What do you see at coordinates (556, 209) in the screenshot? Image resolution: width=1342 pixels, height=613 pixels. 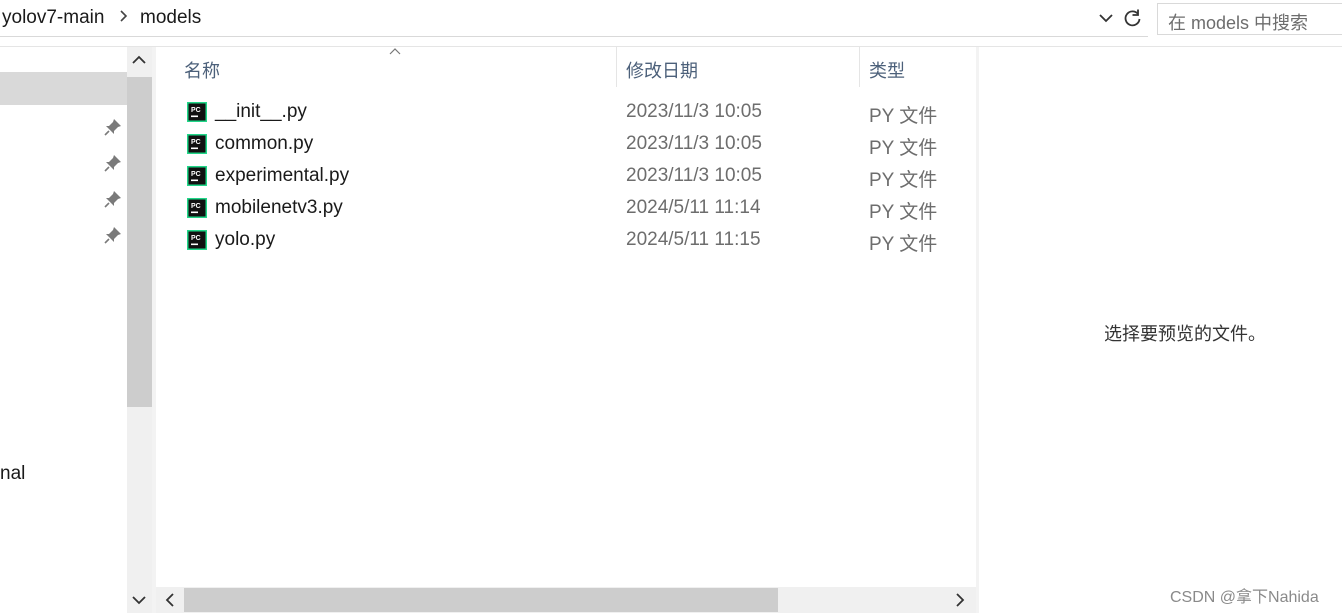 I see `file-row: PC mobilenetv3.py 2024/5/11 11:14 PY 文件` at bounding box center [556, 209].